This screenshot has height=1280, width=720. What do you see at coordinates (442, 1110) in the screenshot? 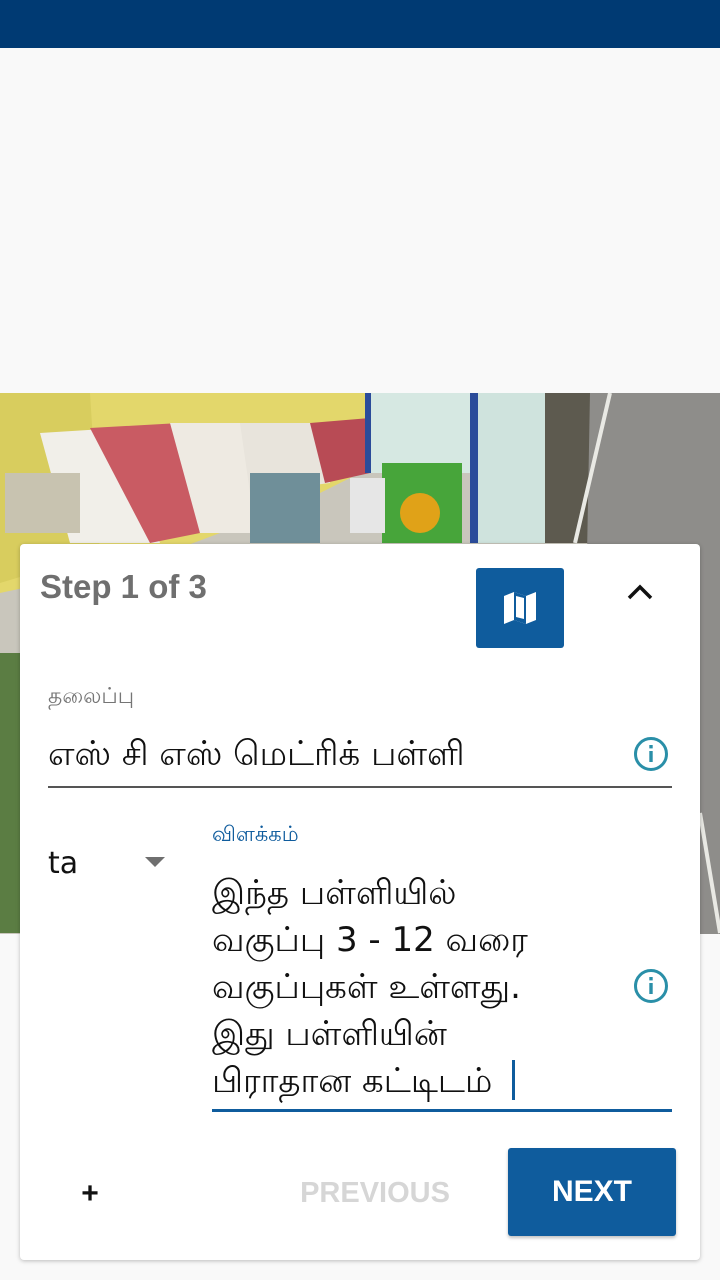
I see `description-input-underline` at bounding box center [442, 1110].